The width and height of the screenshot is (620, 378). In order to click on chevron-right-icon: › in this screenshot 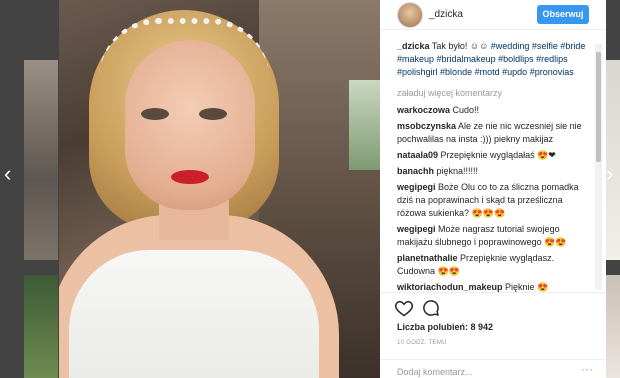, I will do `click(609, 174)`.